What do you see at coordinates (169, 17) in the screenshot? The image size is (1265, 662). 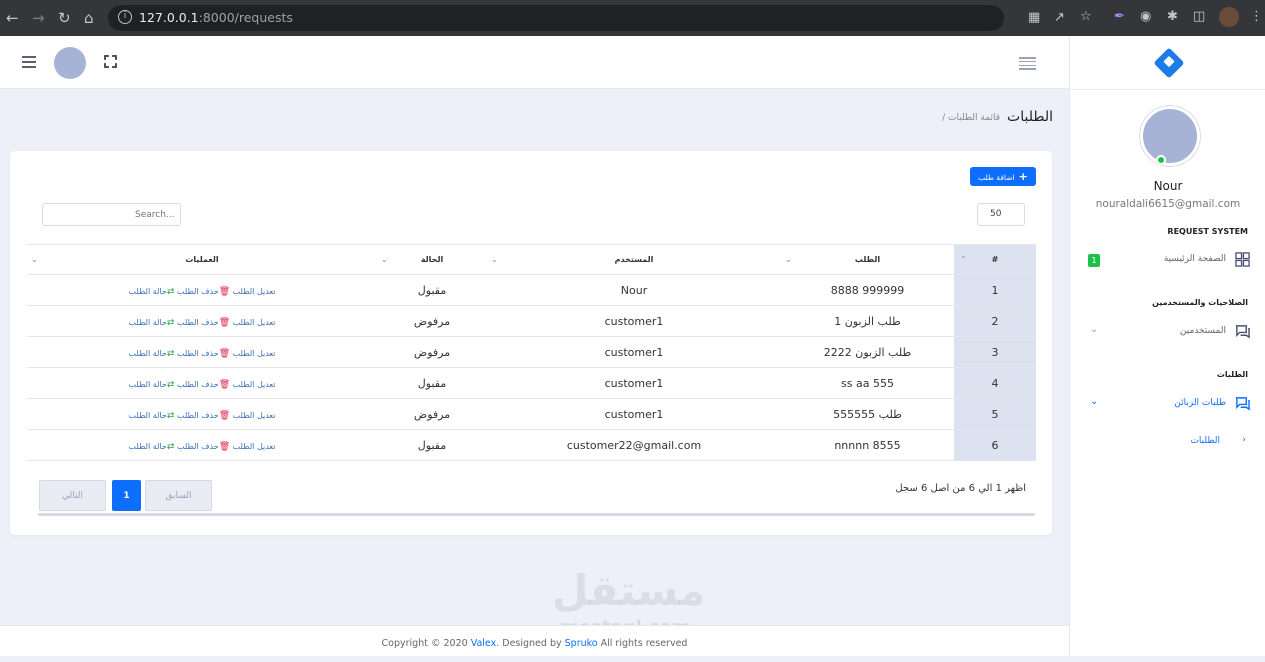 I see `url-host: 127.0.0.1` at bounding box center [169, 17].